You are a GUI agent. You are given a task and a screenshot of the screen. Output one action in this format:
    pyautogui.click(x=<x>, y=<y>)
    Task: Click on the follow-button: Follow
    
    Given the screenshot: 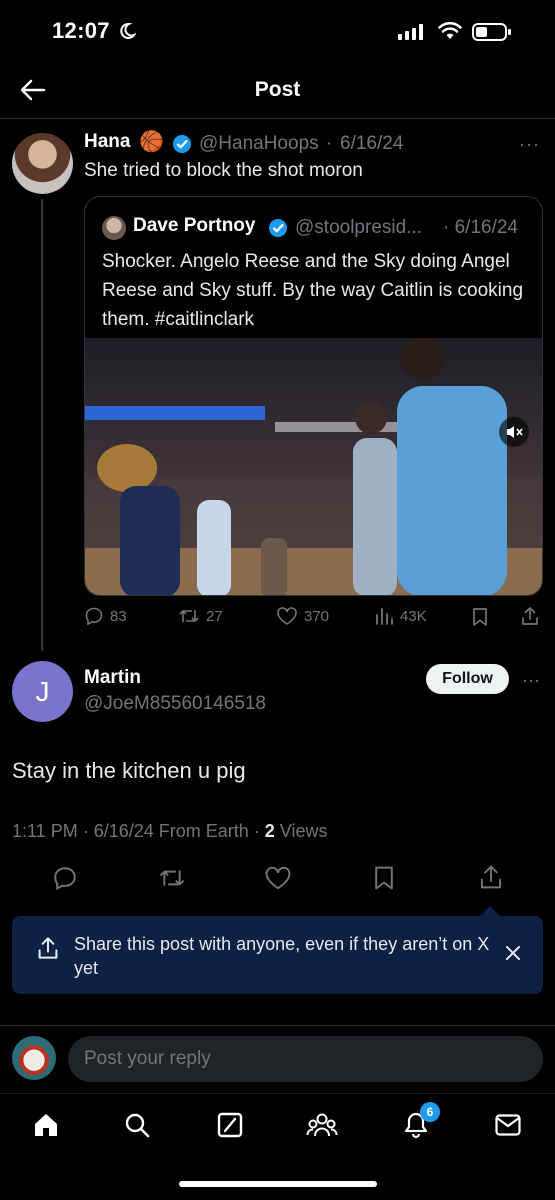 What is the action you would take?
    pyautogui.click(x=467, y=679)
    